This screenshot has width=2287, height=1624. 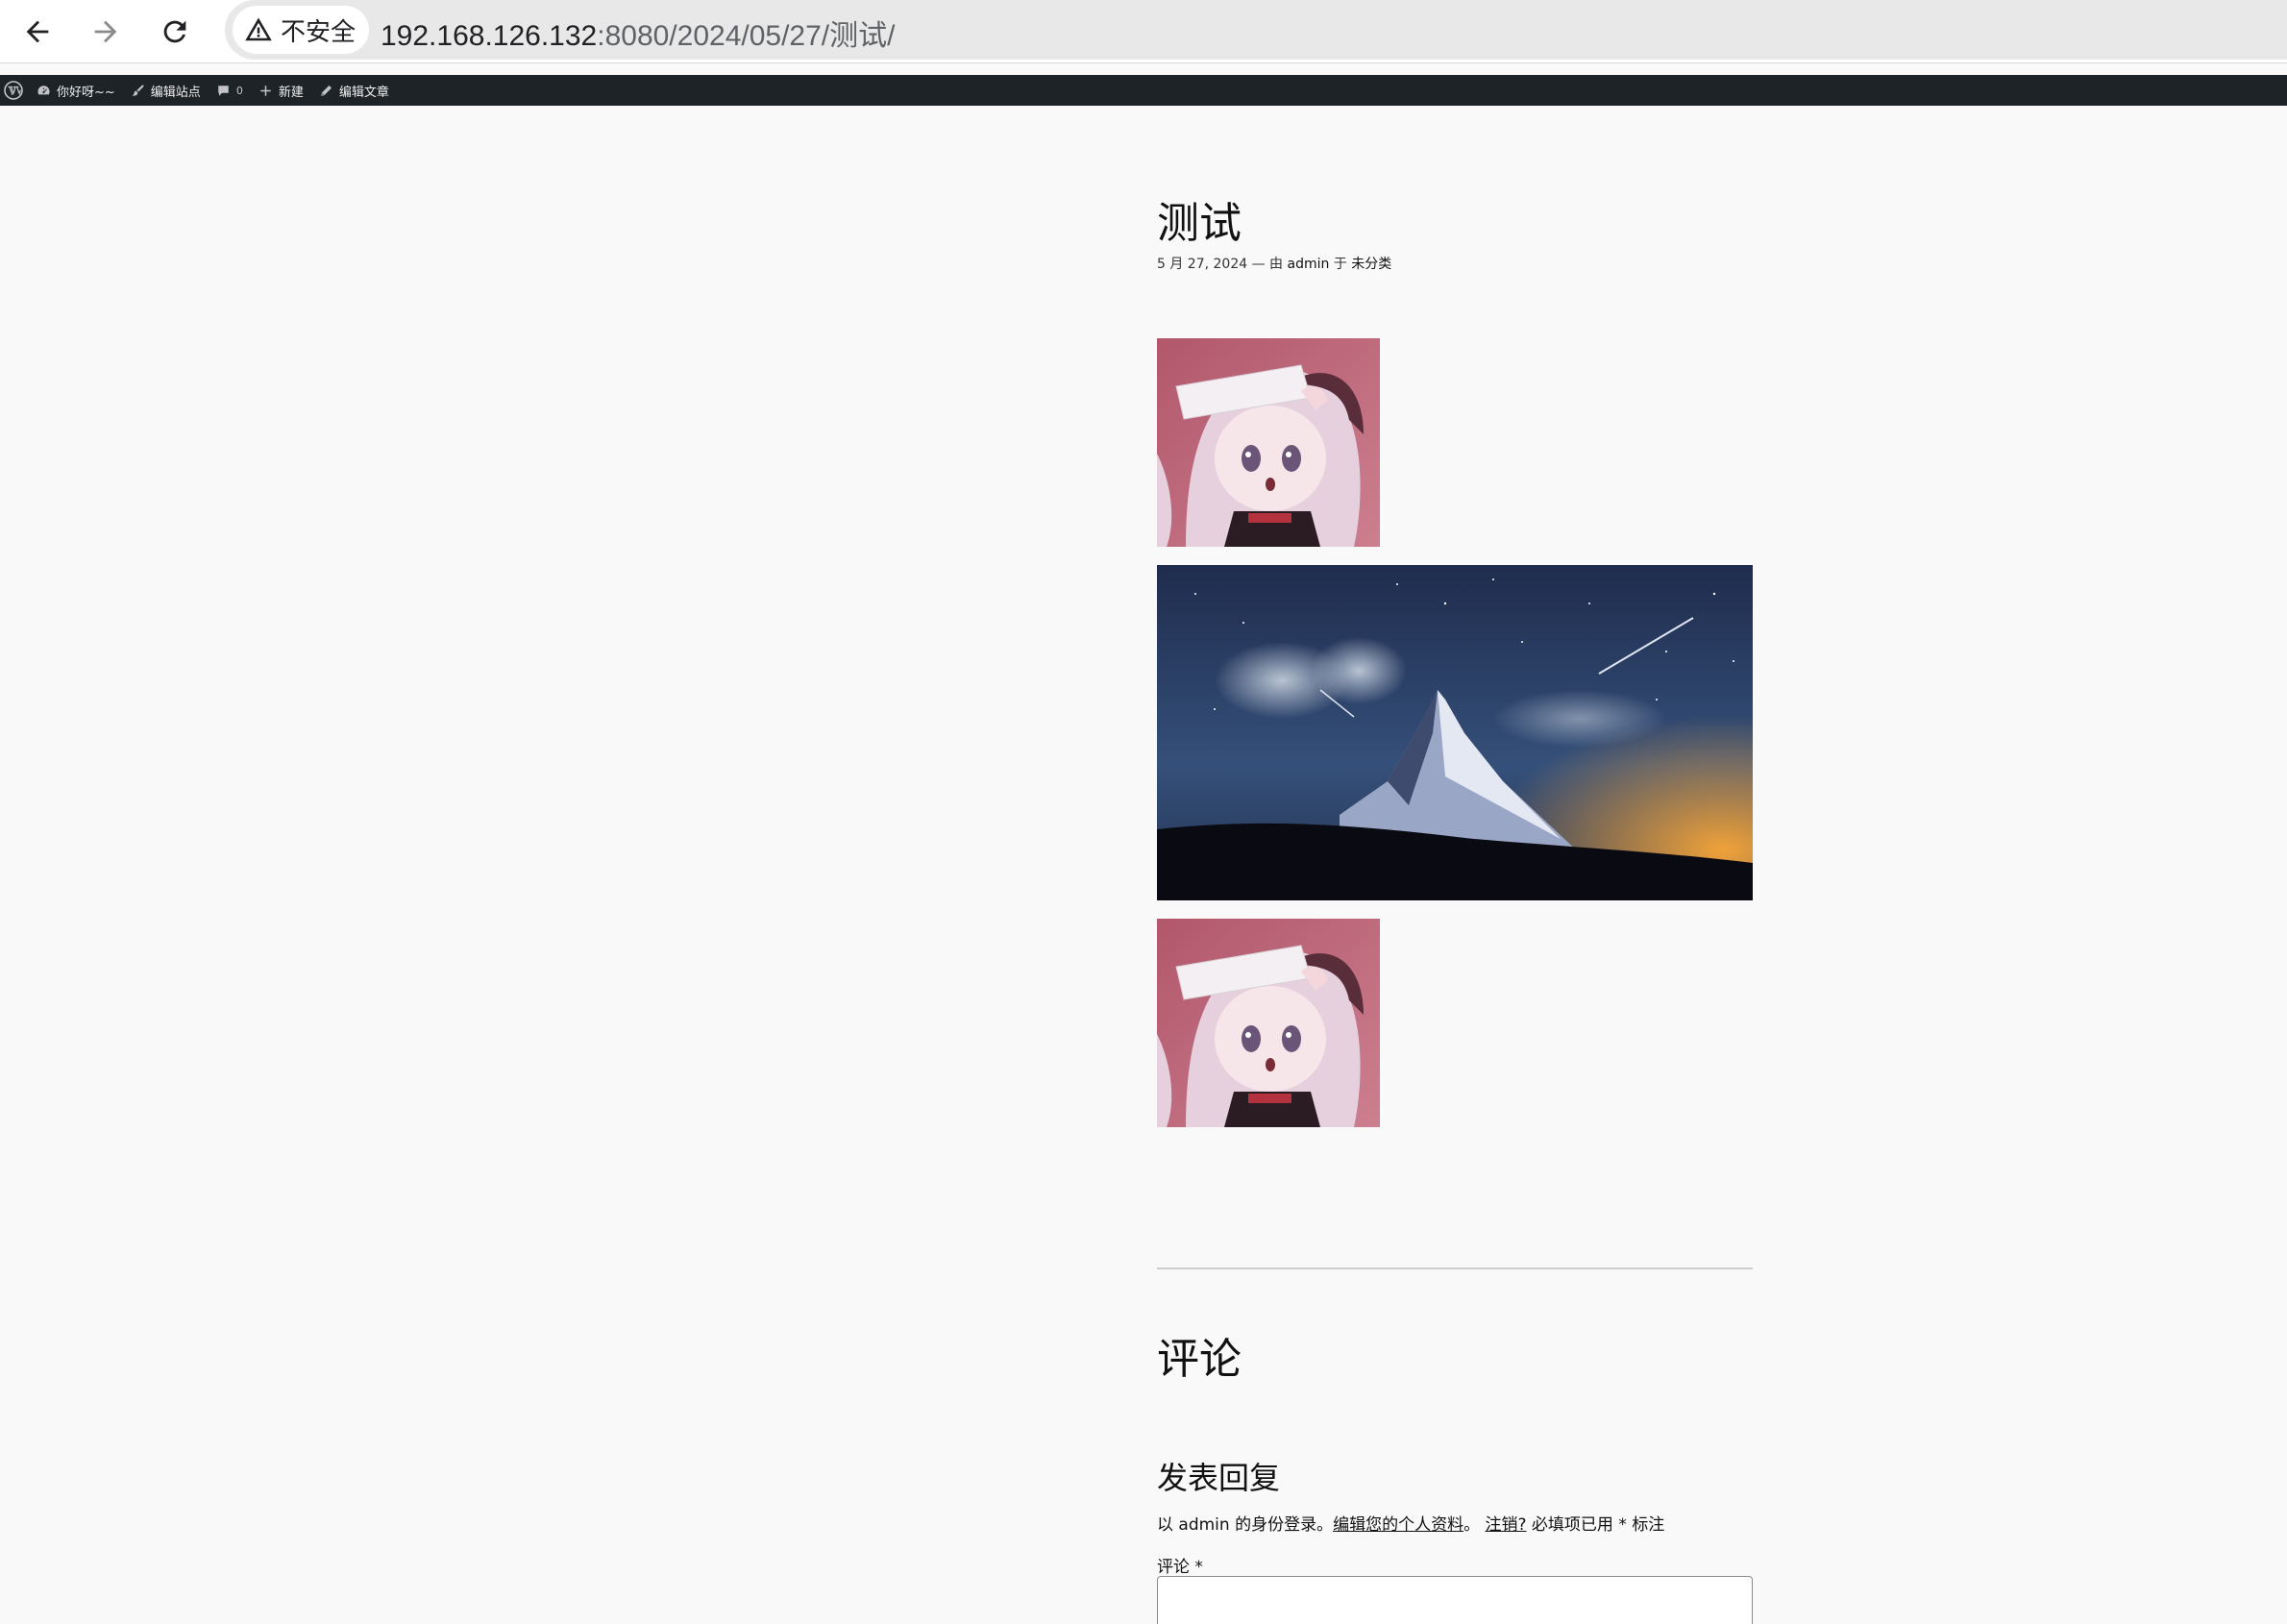 I want to click on forward-button, so click(x=106, y=32).